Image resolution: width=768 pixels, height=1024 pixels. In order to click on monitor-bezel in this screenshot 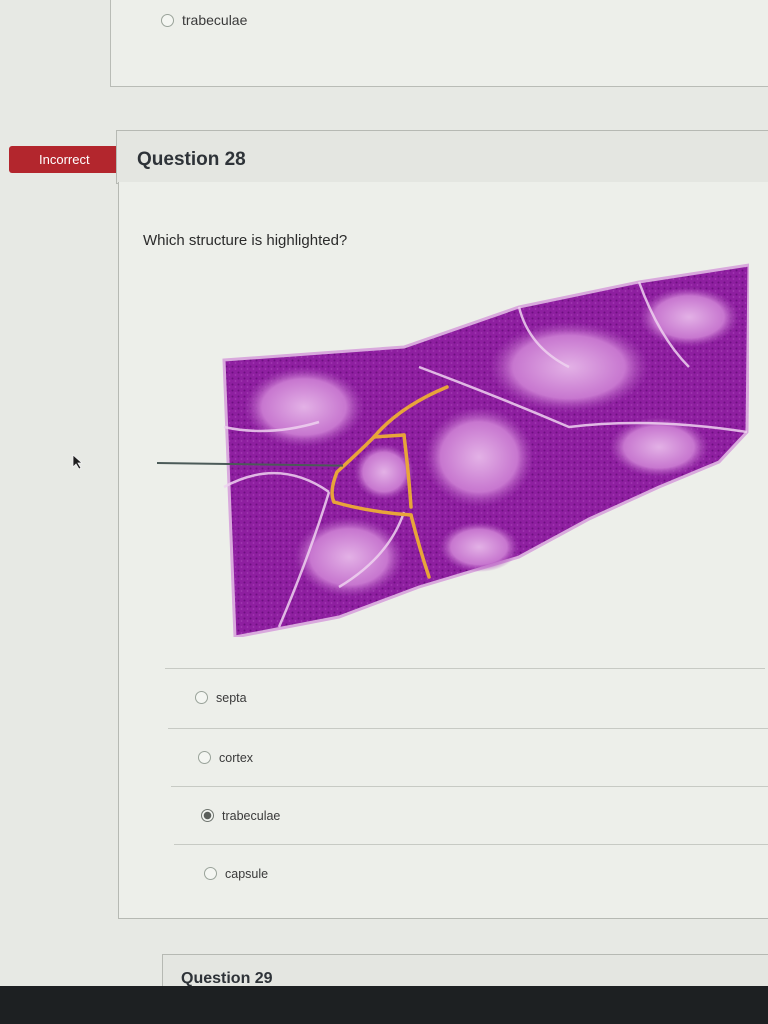, I will do `click(384, 1005)`.